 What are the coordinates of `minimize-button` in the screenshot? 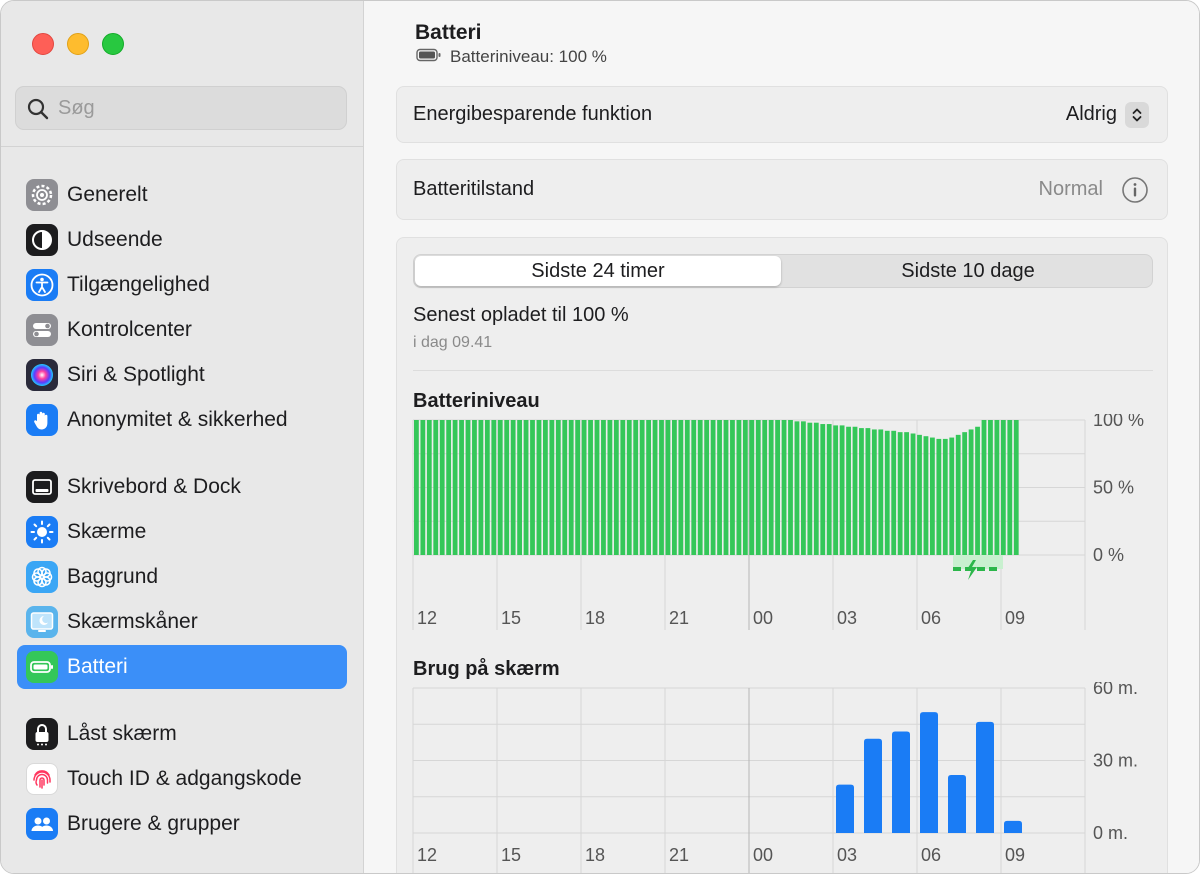 It's located at (78, 44).